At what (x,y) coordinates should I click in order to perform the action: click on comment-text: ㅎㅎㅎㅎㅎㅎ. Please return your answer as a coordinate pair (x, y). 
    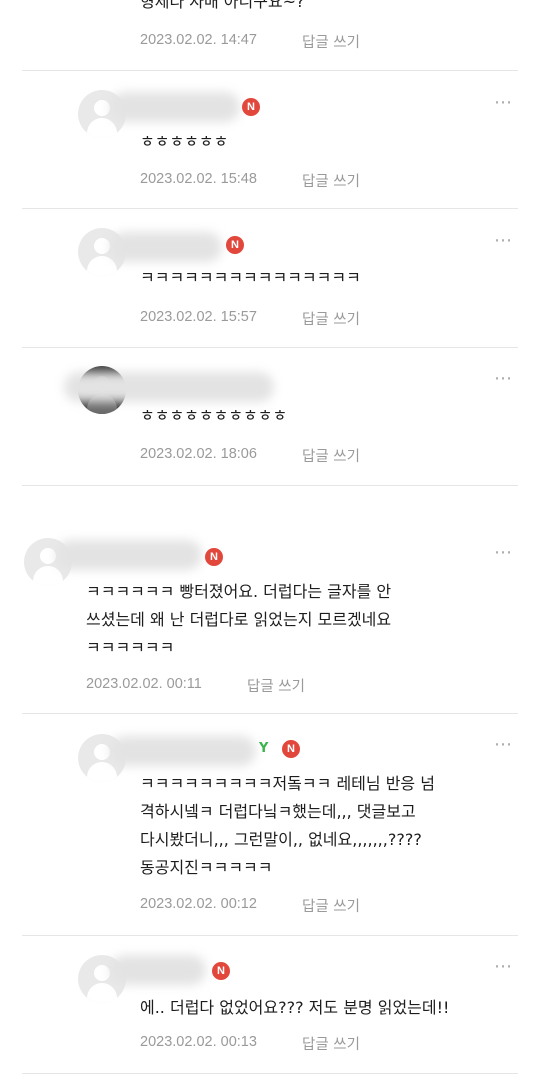
    Looking at the image, I should click on (184, 141).